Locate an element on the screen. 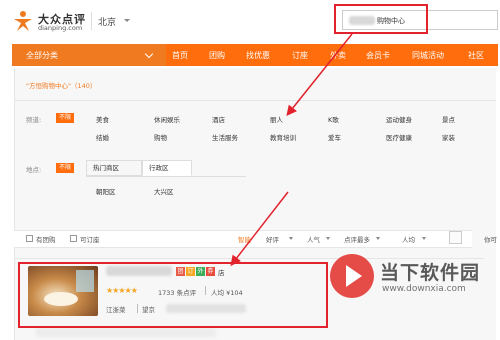 This screenshot has height=340, width=500. reserve-checkbox-label: 可订座 is located at coordinates (90, 240).